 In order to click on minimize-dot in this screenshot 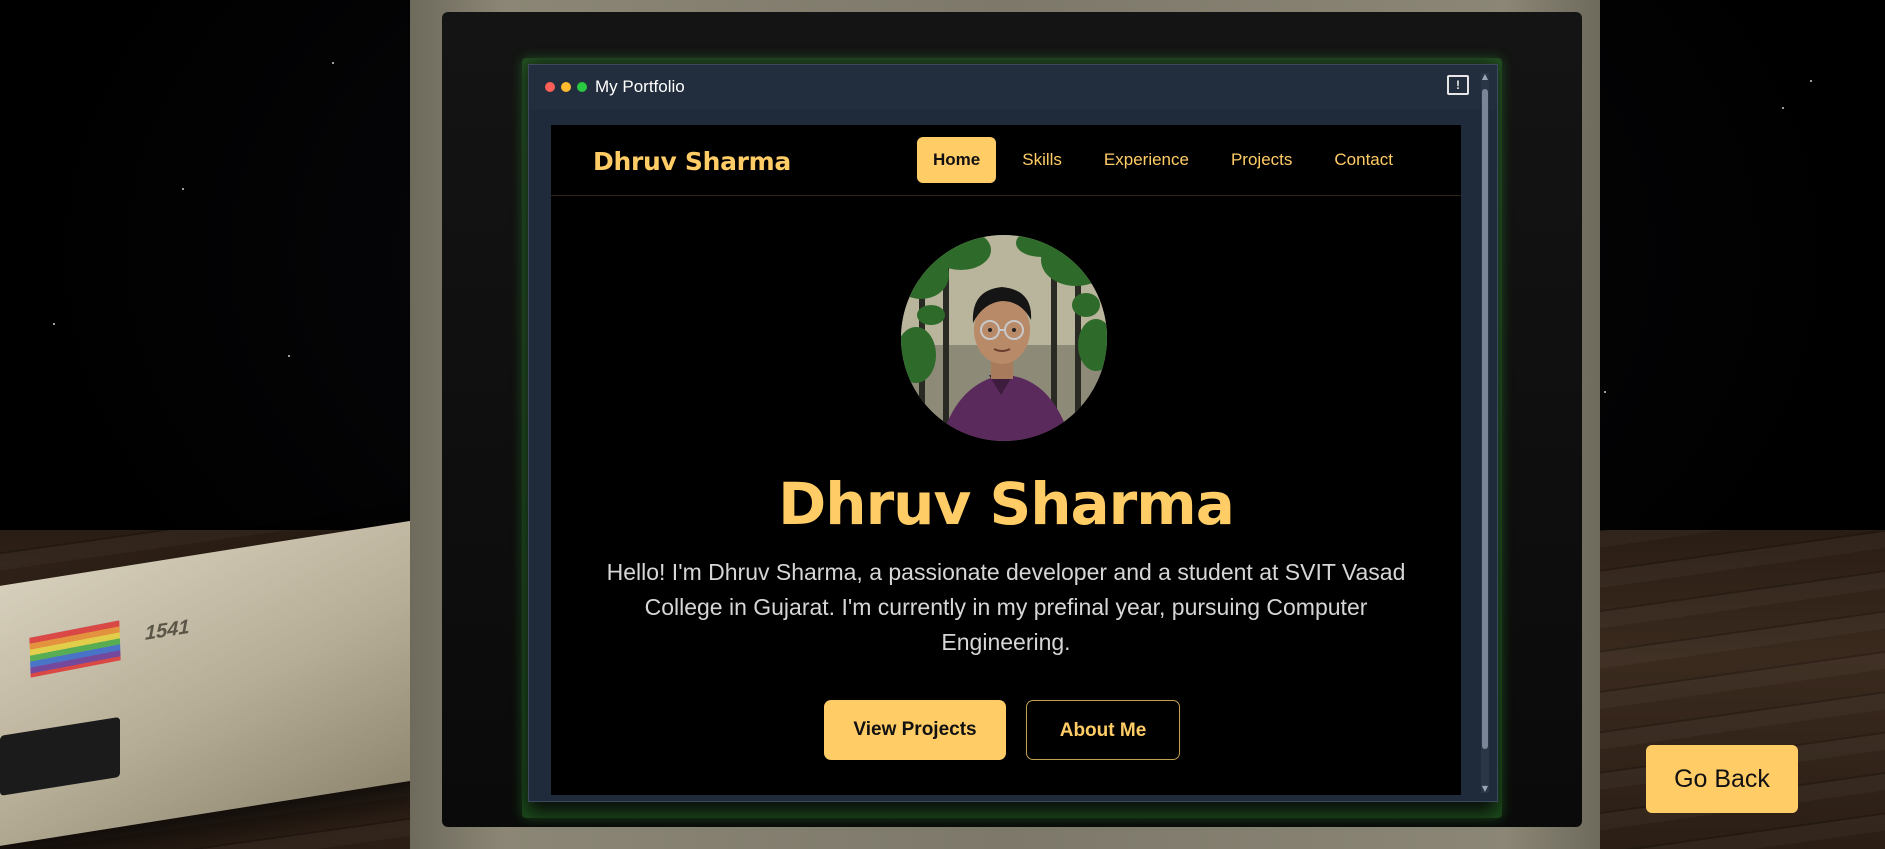, I will do `click(566, 87)`.